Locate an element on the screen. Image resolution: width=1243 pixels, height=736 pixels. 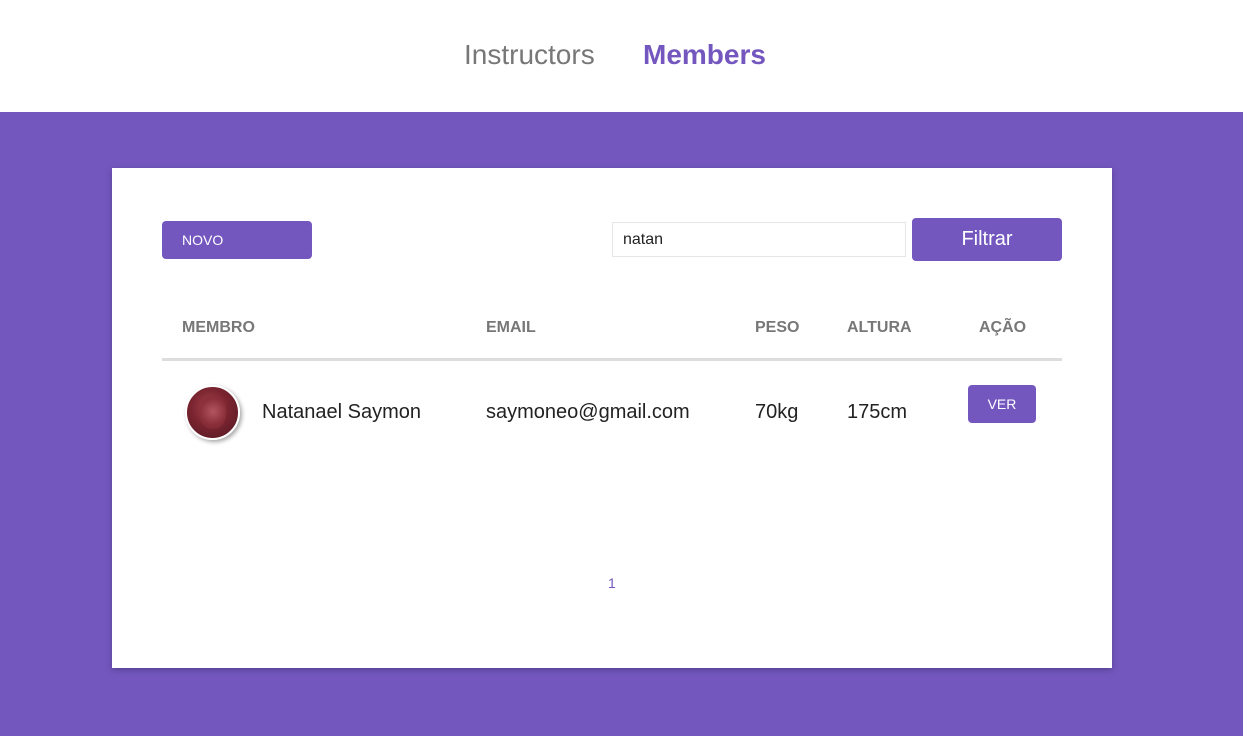
column-header-member: MEMBRO is located at coordinates (218, 327).